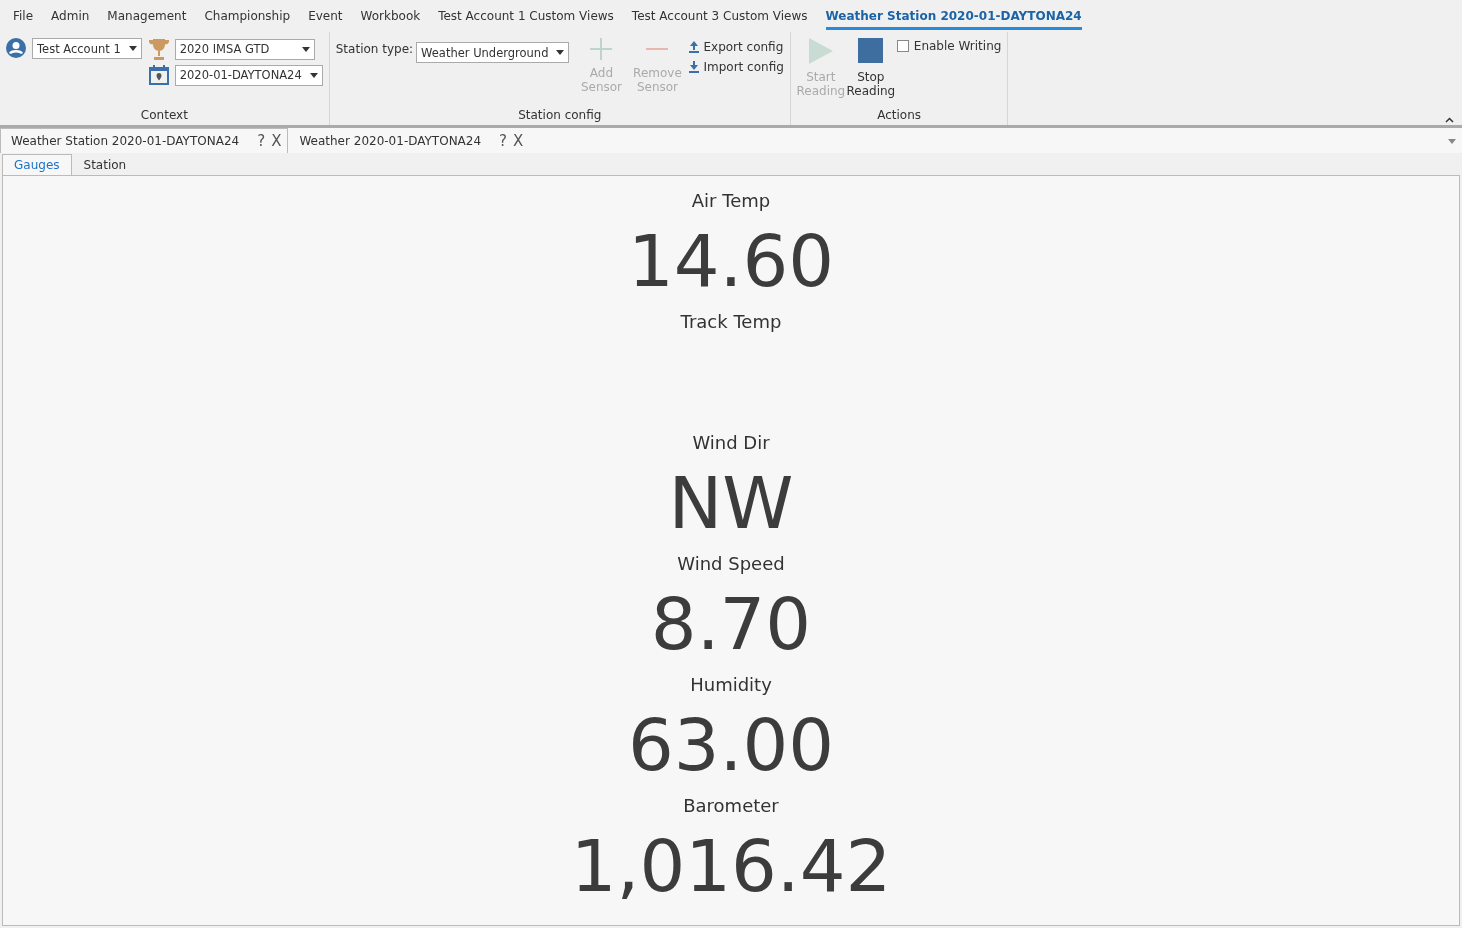  What do you see at coordinates (526, 17) in the screenshot?
I see `menu-tab: Test Account 1 Custom Views` at bounding box center [526, 17].